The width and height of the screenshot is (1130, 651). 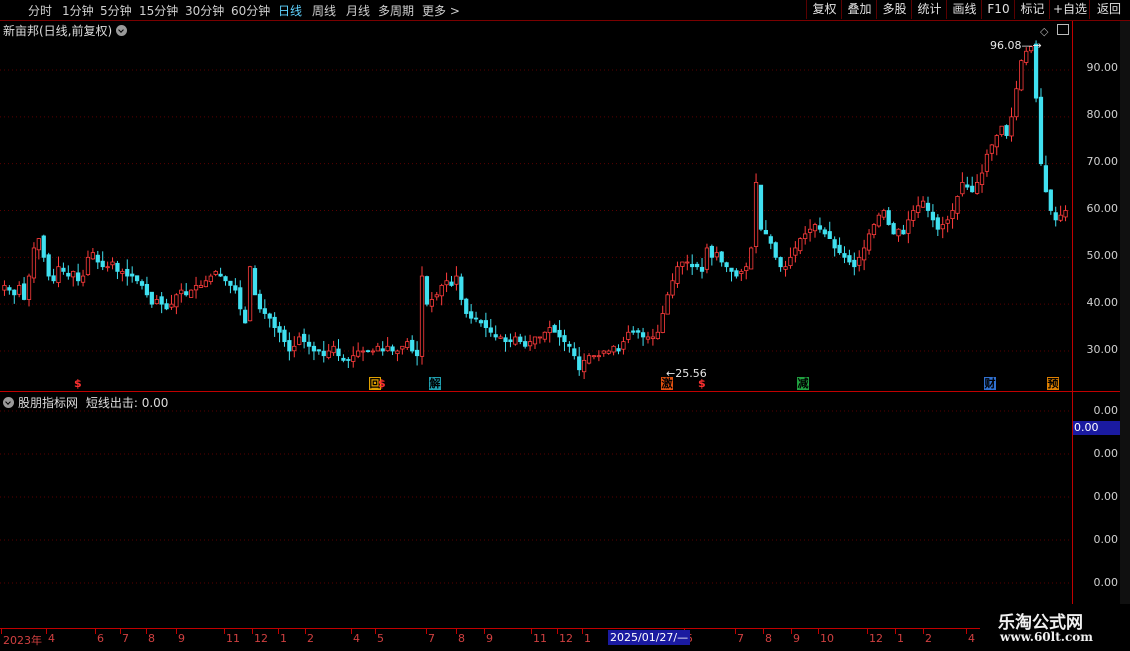 What do you see at coordinates (396, 10) in the screenshot?
I see `period-tab-multi: 多周期` at bounding box center [396, 10].